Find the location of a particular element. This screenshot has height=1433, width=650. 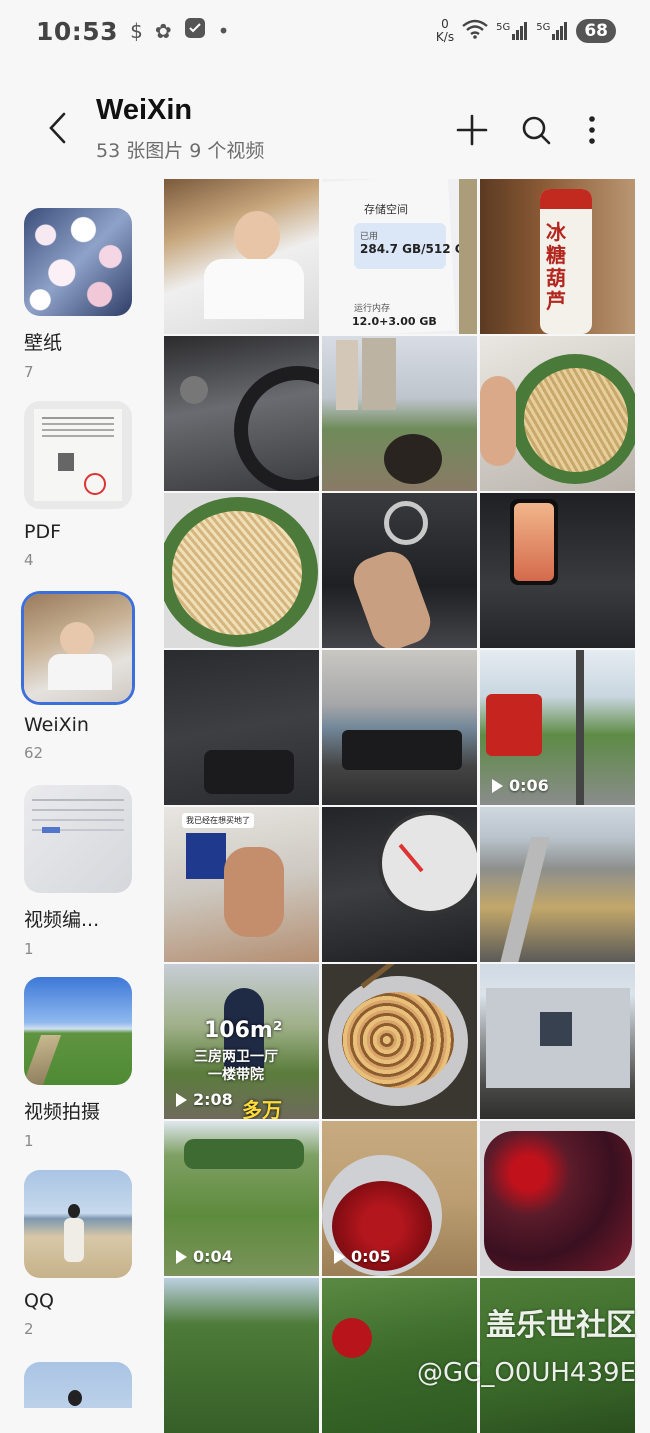

video-thumbnail: 0:05 is located at coordinates (399, 1198).